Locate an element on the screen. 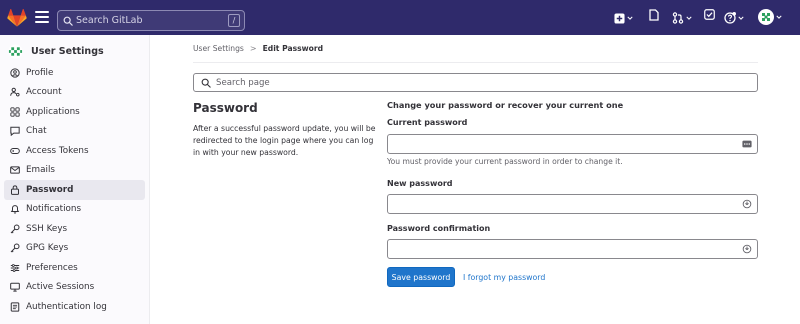 Image resolution: width=800 pixels, height=324 pixels. create-new-dropdown is located at coordinates (623, 18).